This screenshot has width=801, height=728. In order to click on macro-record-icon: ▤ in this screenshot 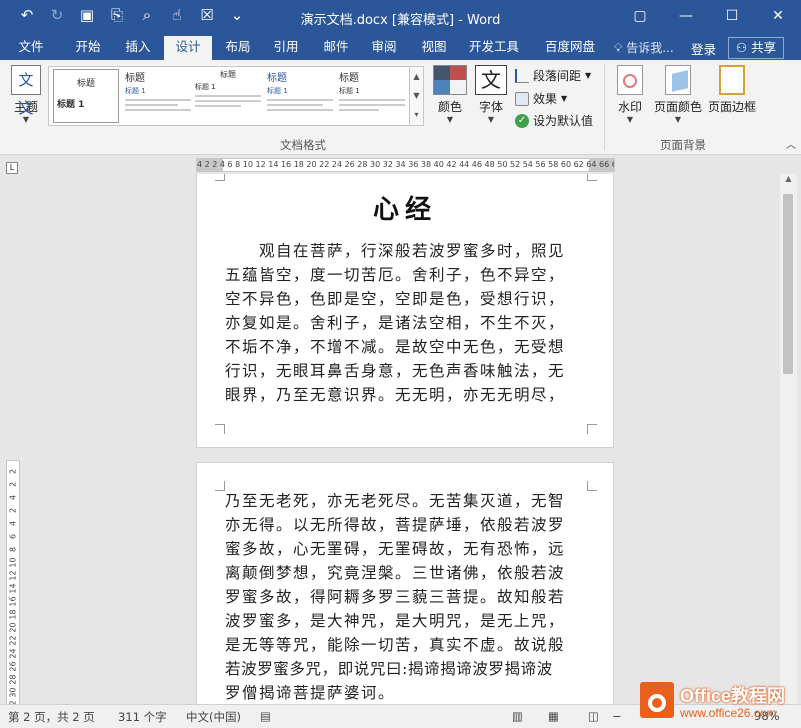, I will do `click(265, 716)`.